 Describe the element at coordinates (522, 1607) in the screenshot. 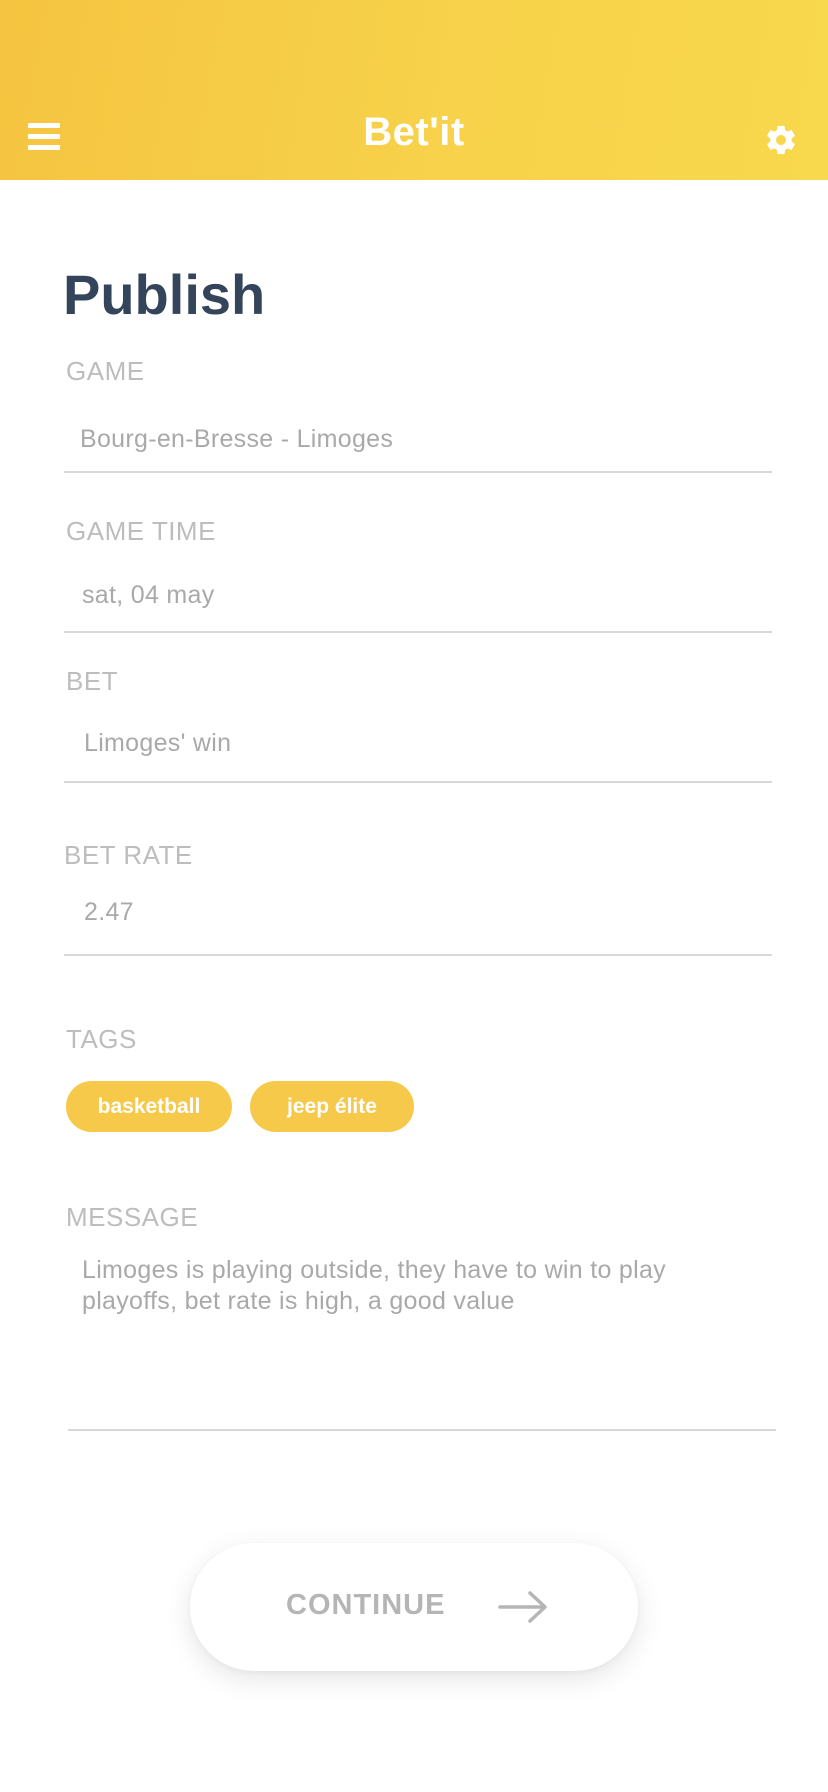

I see `arrow-right-icon` at that location.